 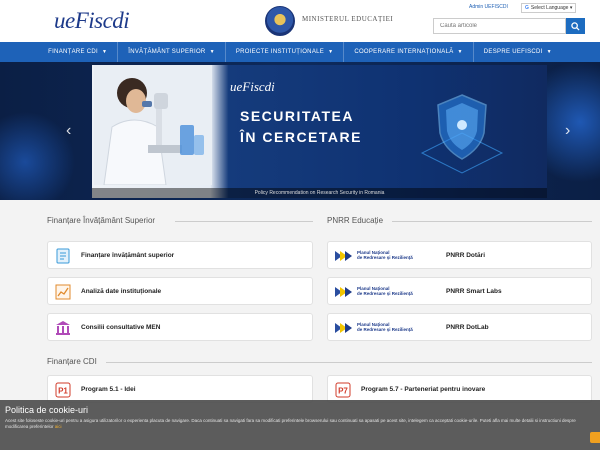 What do you see at coordinates (72, 361) in the screenshot?
I see `section-title-cdi: Finanțare CDI` at bounding box center [72, 361].